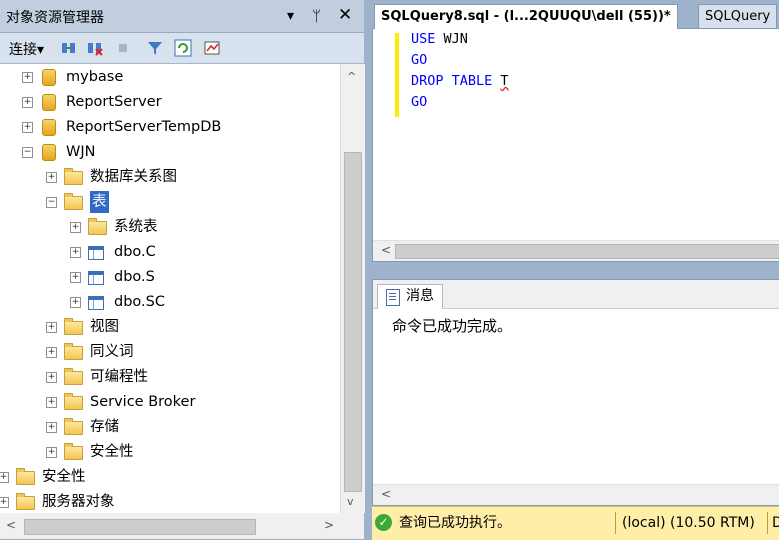 This screenshot has height=540, width=779. Describe the element at coordinates (170, 127) in the screenshot. I see `tree-node: + ReportServerTempDB` at that location.